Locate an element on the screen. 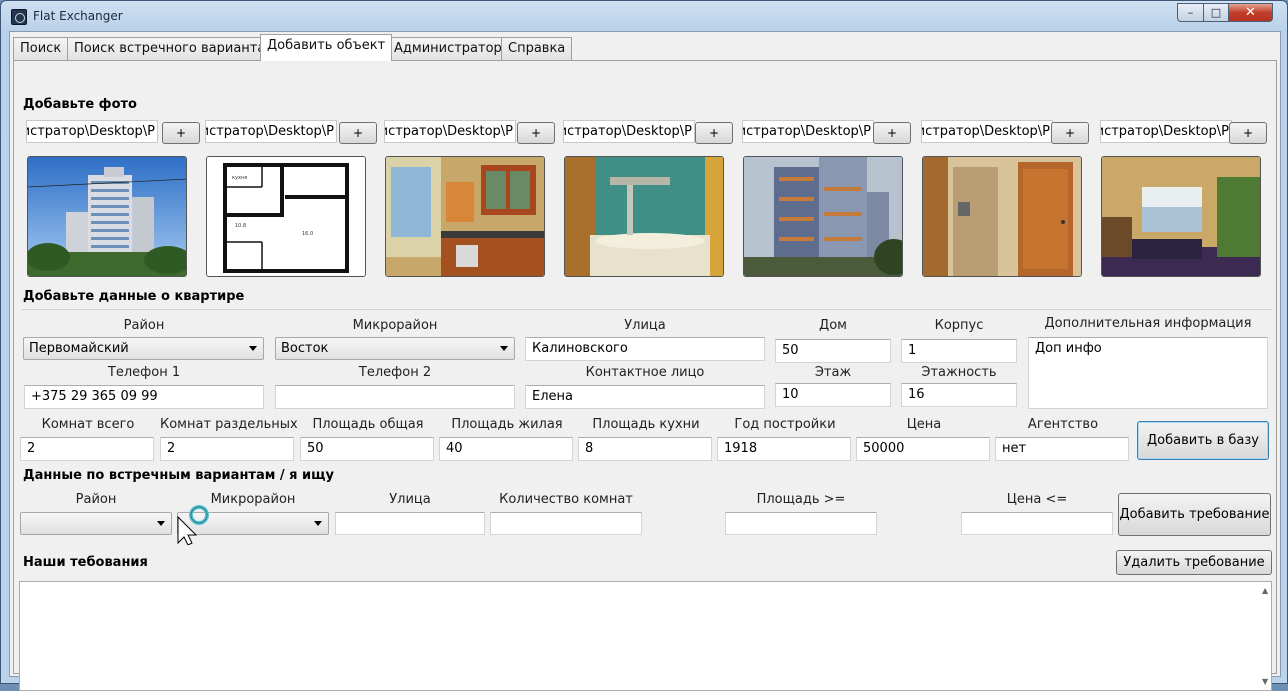 The image size is (1288, 691). minimize-button: – is located at coordinates (1190, 12).